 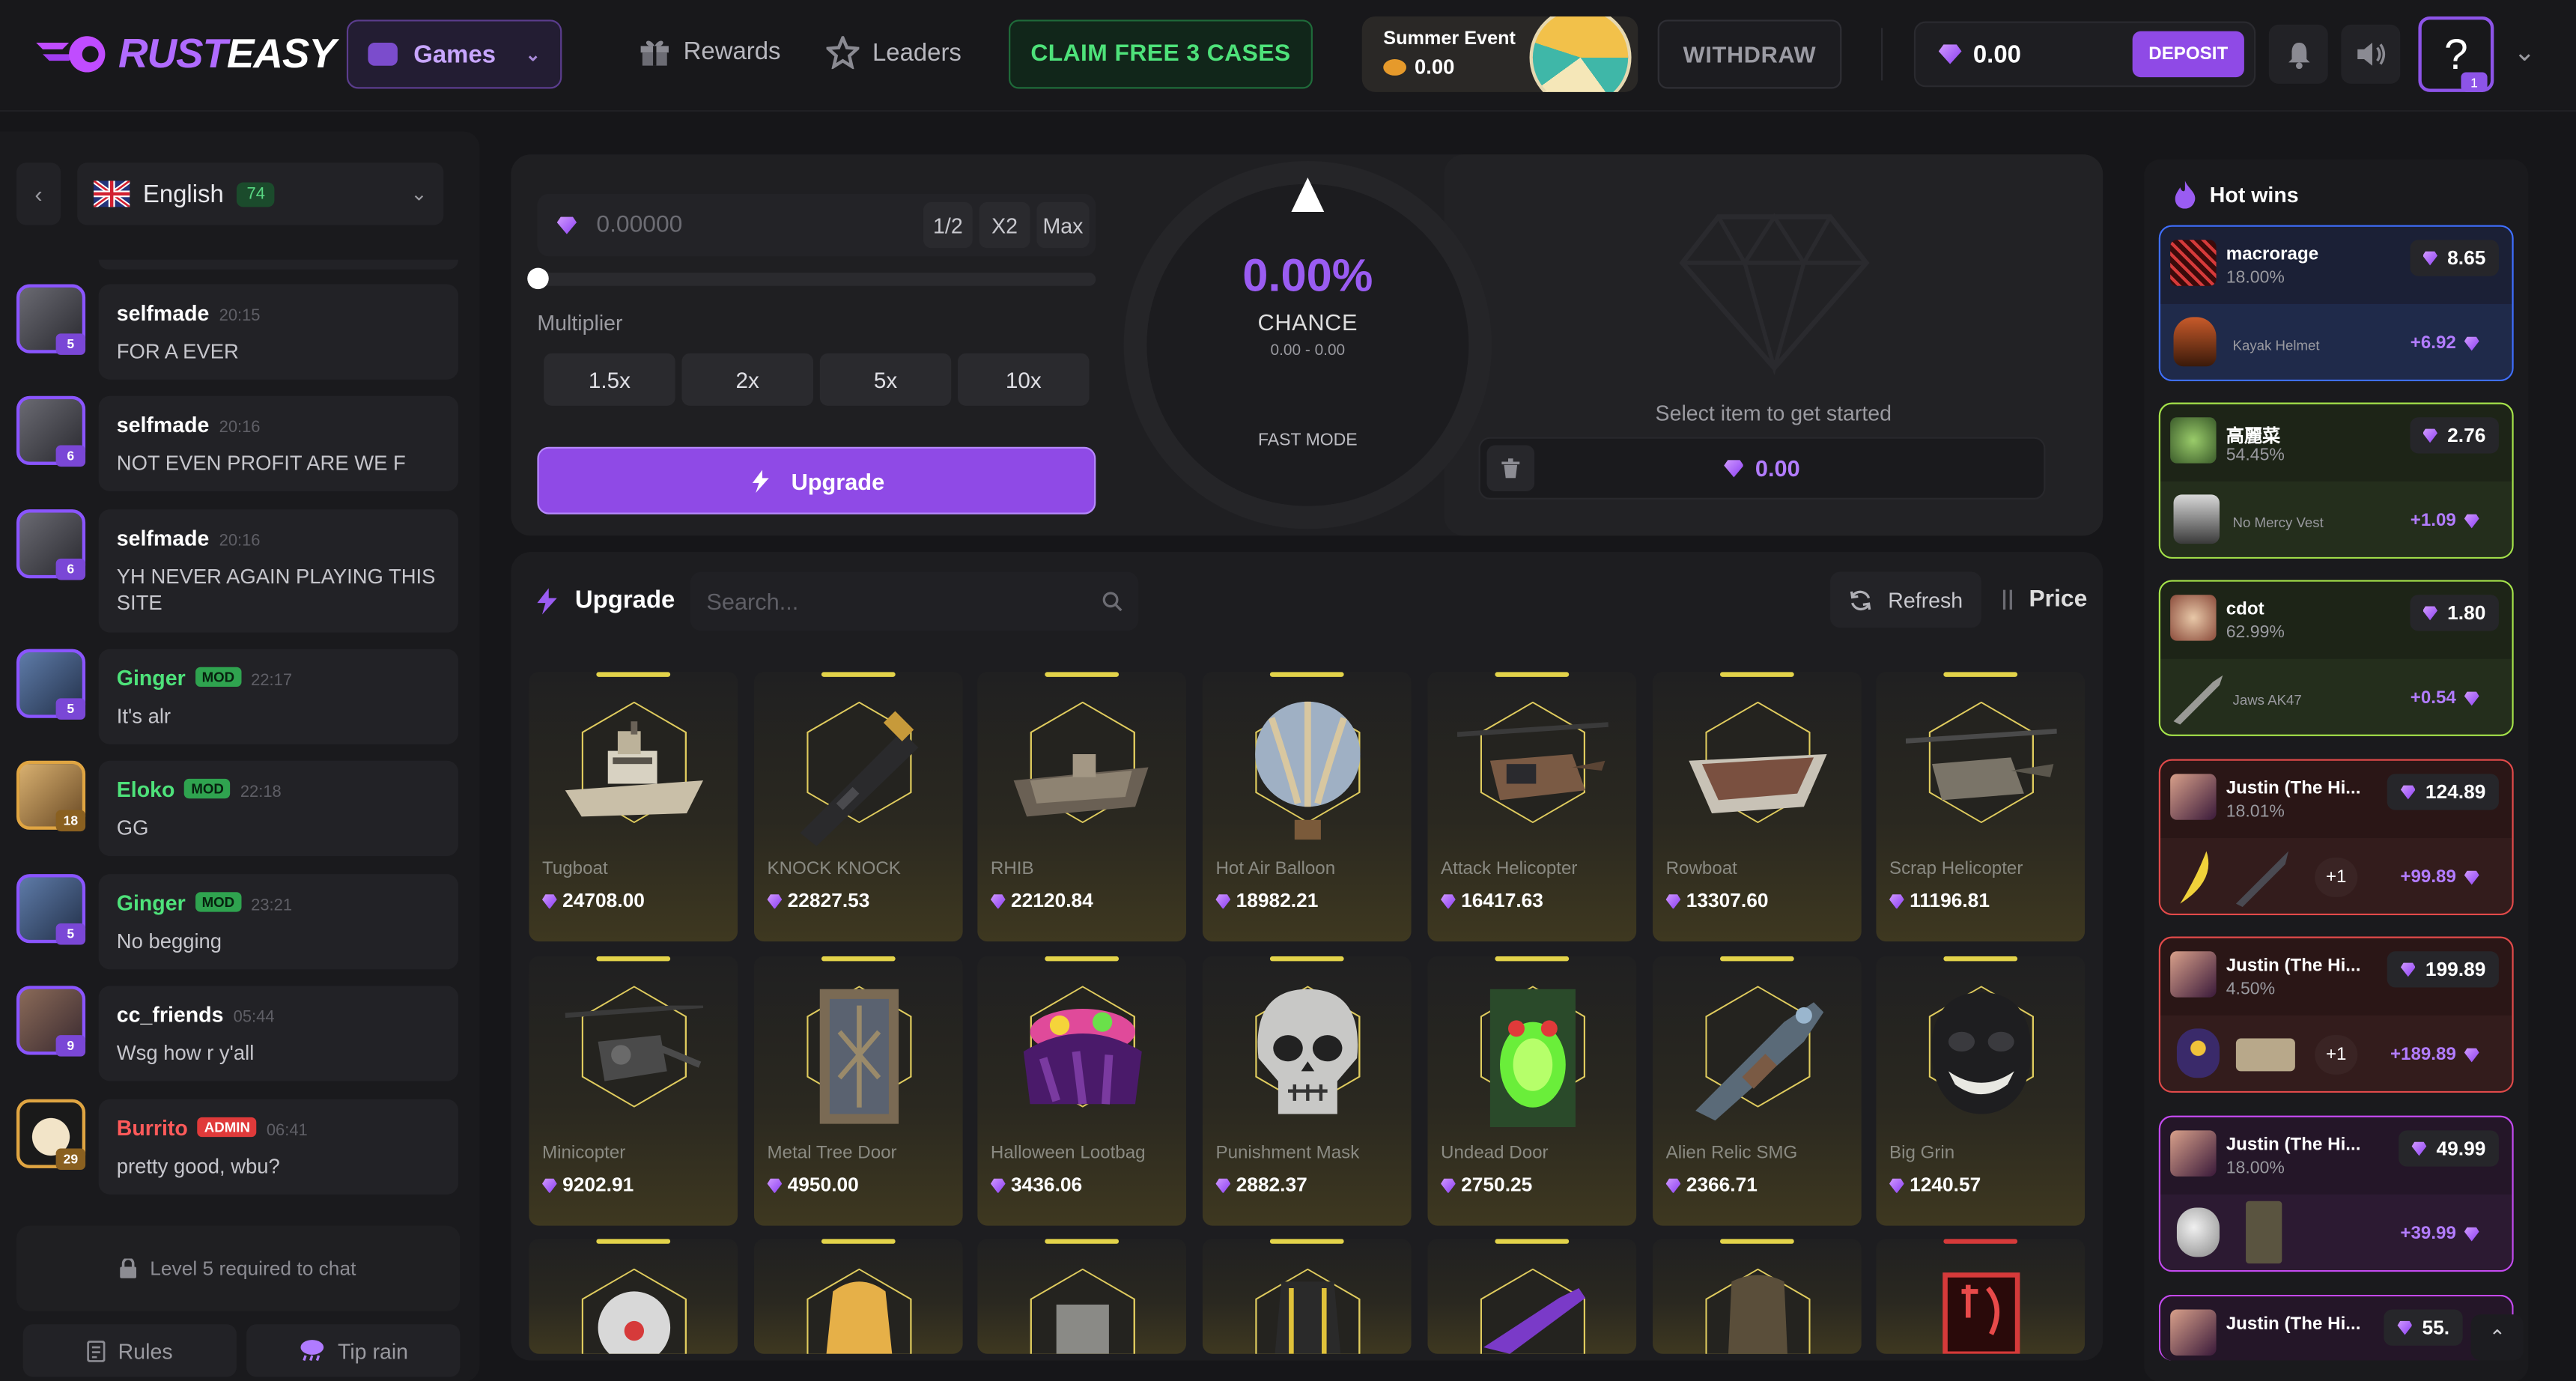 I want to click on item-card: Scrap Helicopter 11196.81, so click(x=1981, y=807).